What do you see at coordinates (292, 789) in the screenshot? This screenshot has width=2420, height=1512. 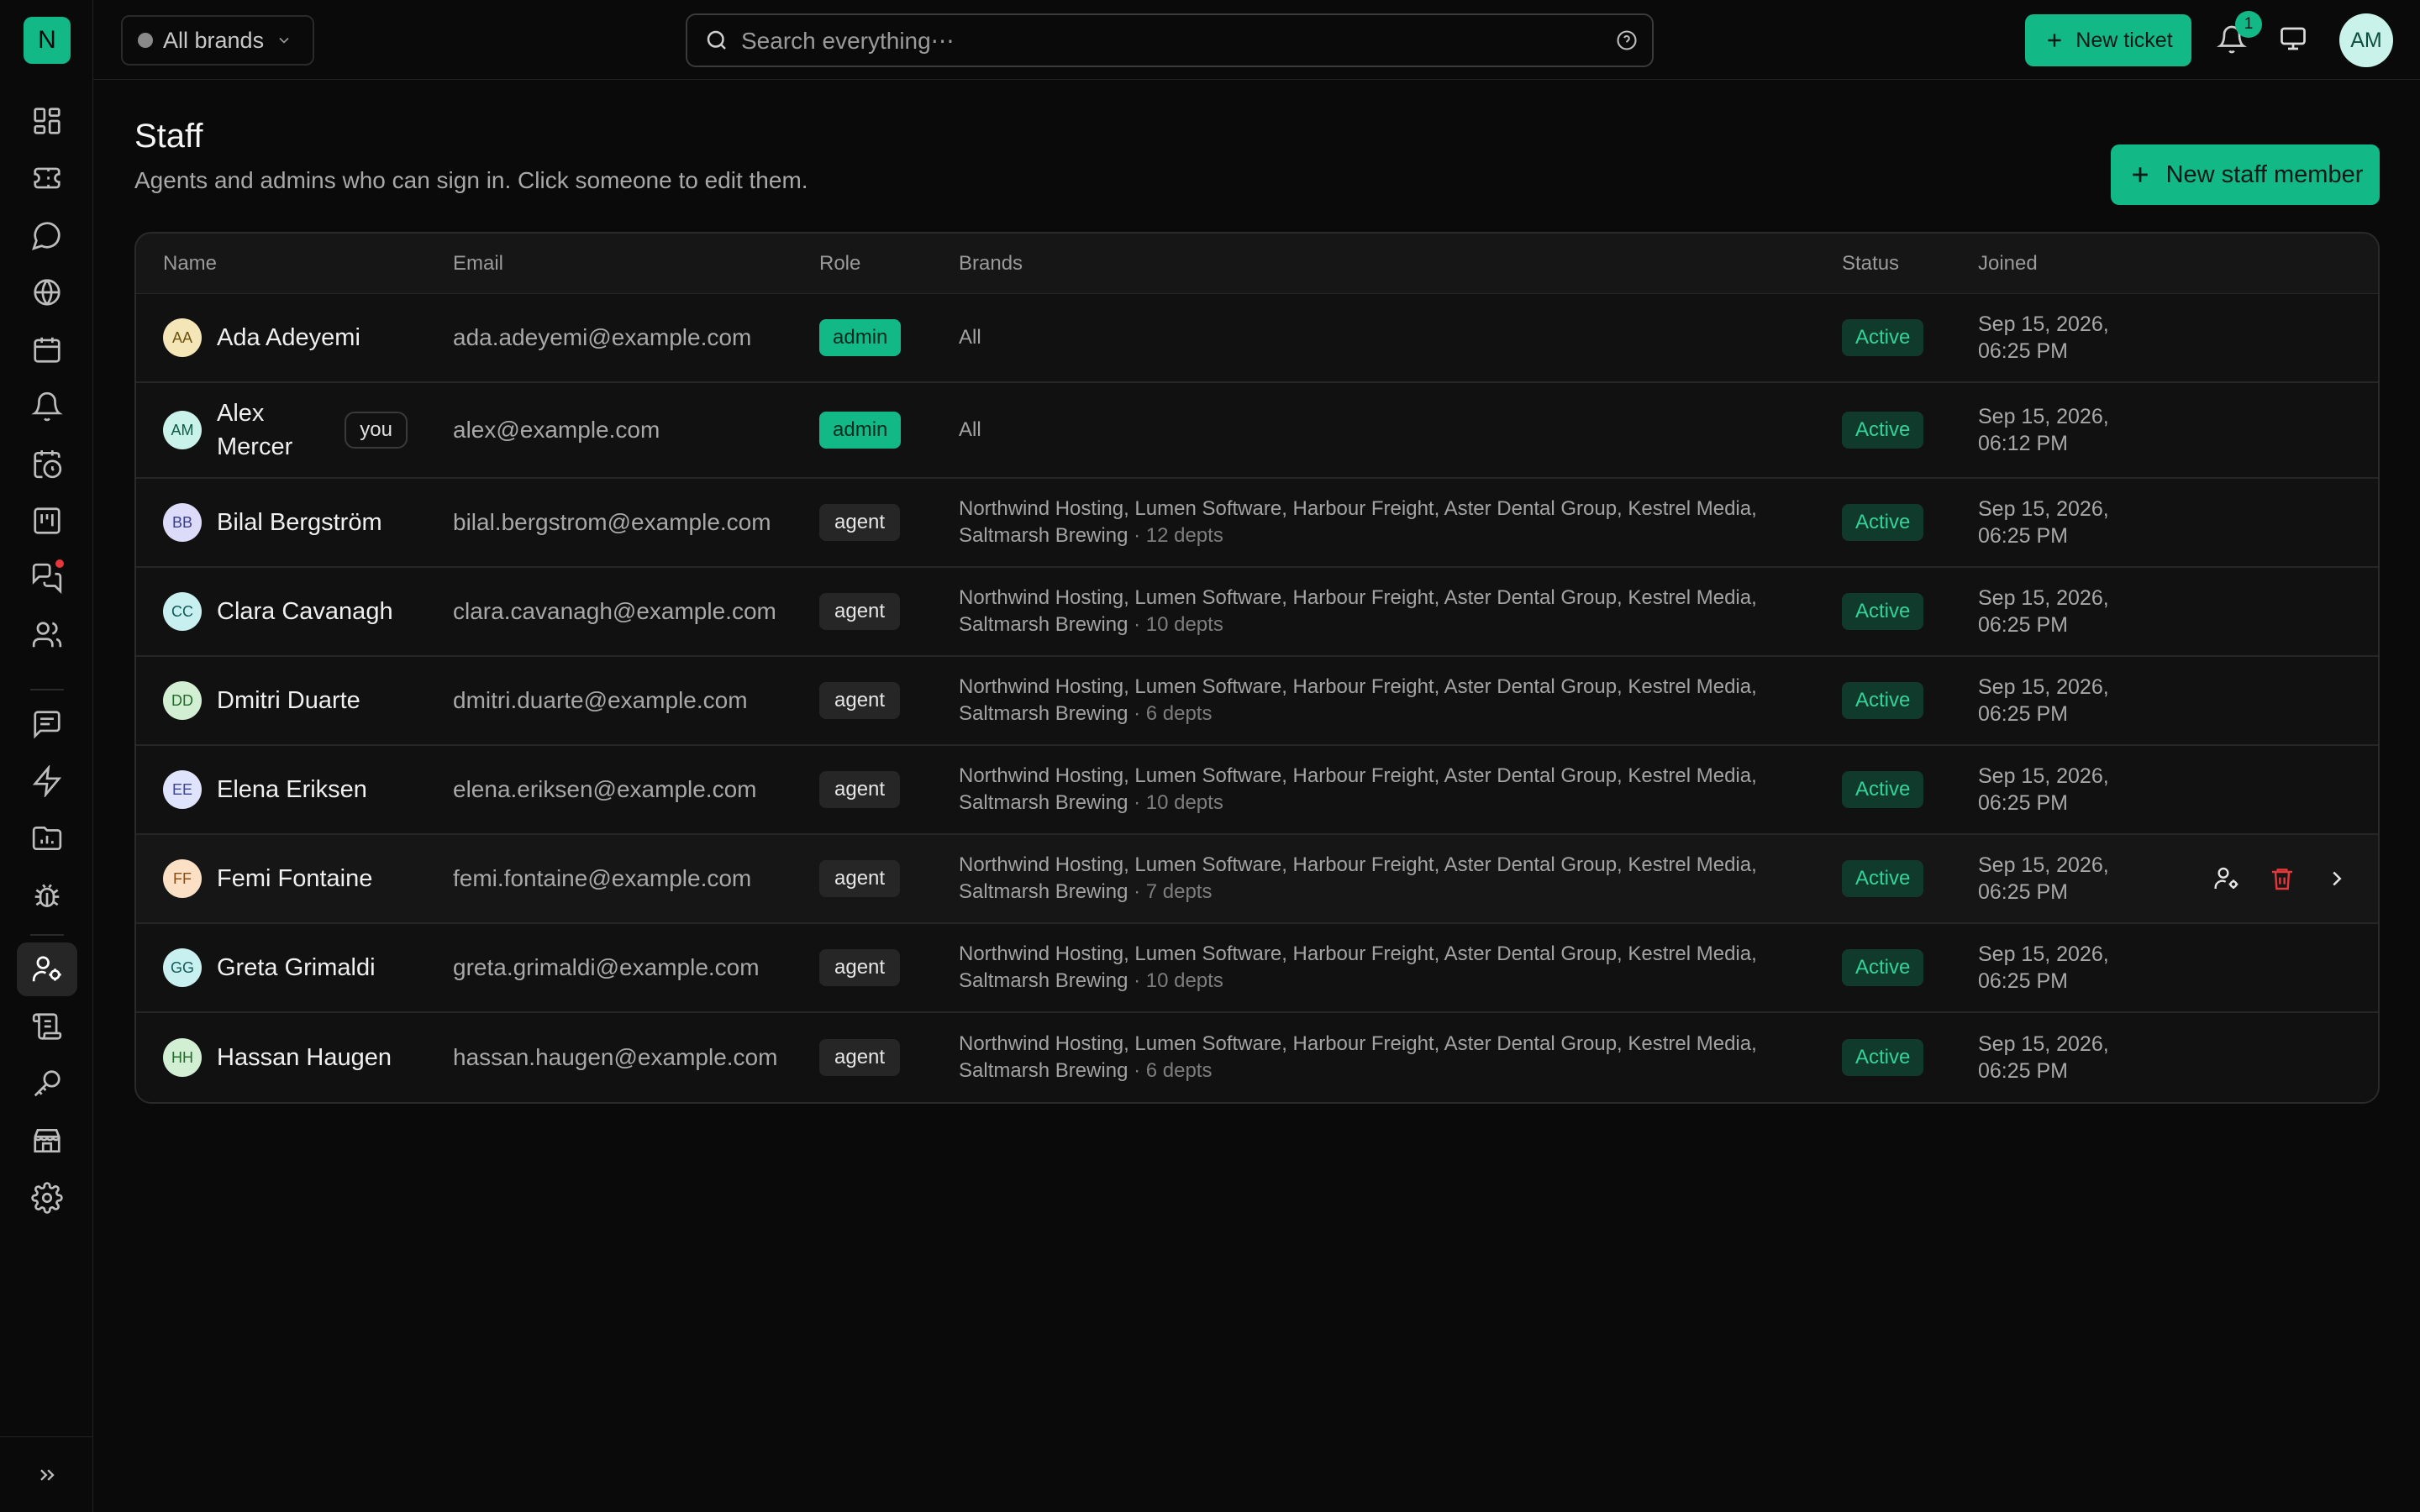 I see `staff-name: Elena Eriksen` at bounding box center [292, 789].